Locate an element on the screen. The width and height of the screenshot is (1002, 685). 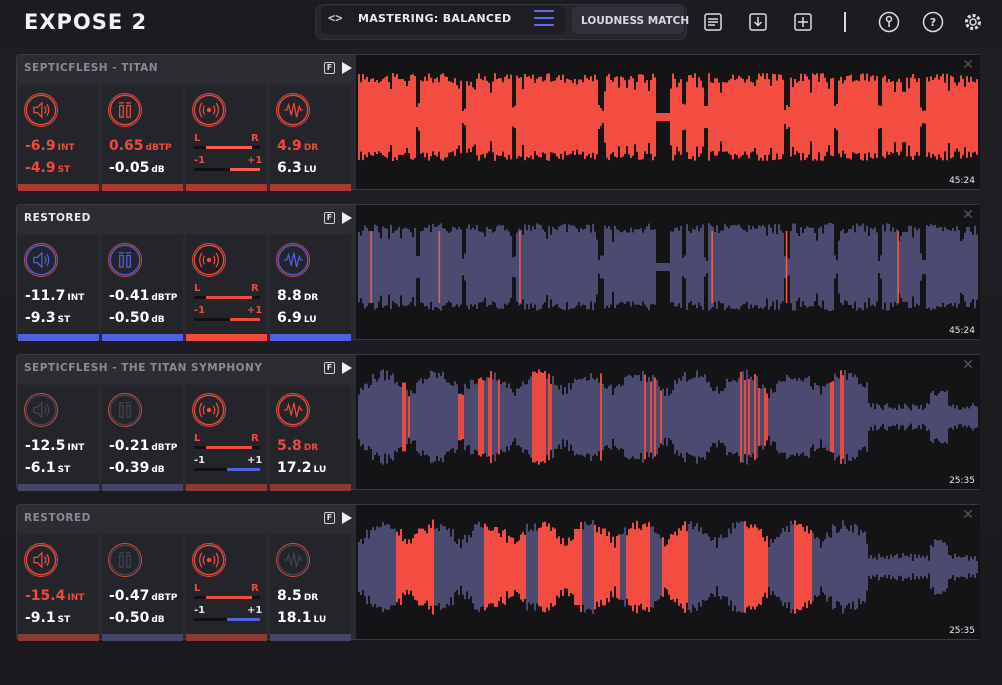
st-value: -9.3 is located at coordinates (40, 318).